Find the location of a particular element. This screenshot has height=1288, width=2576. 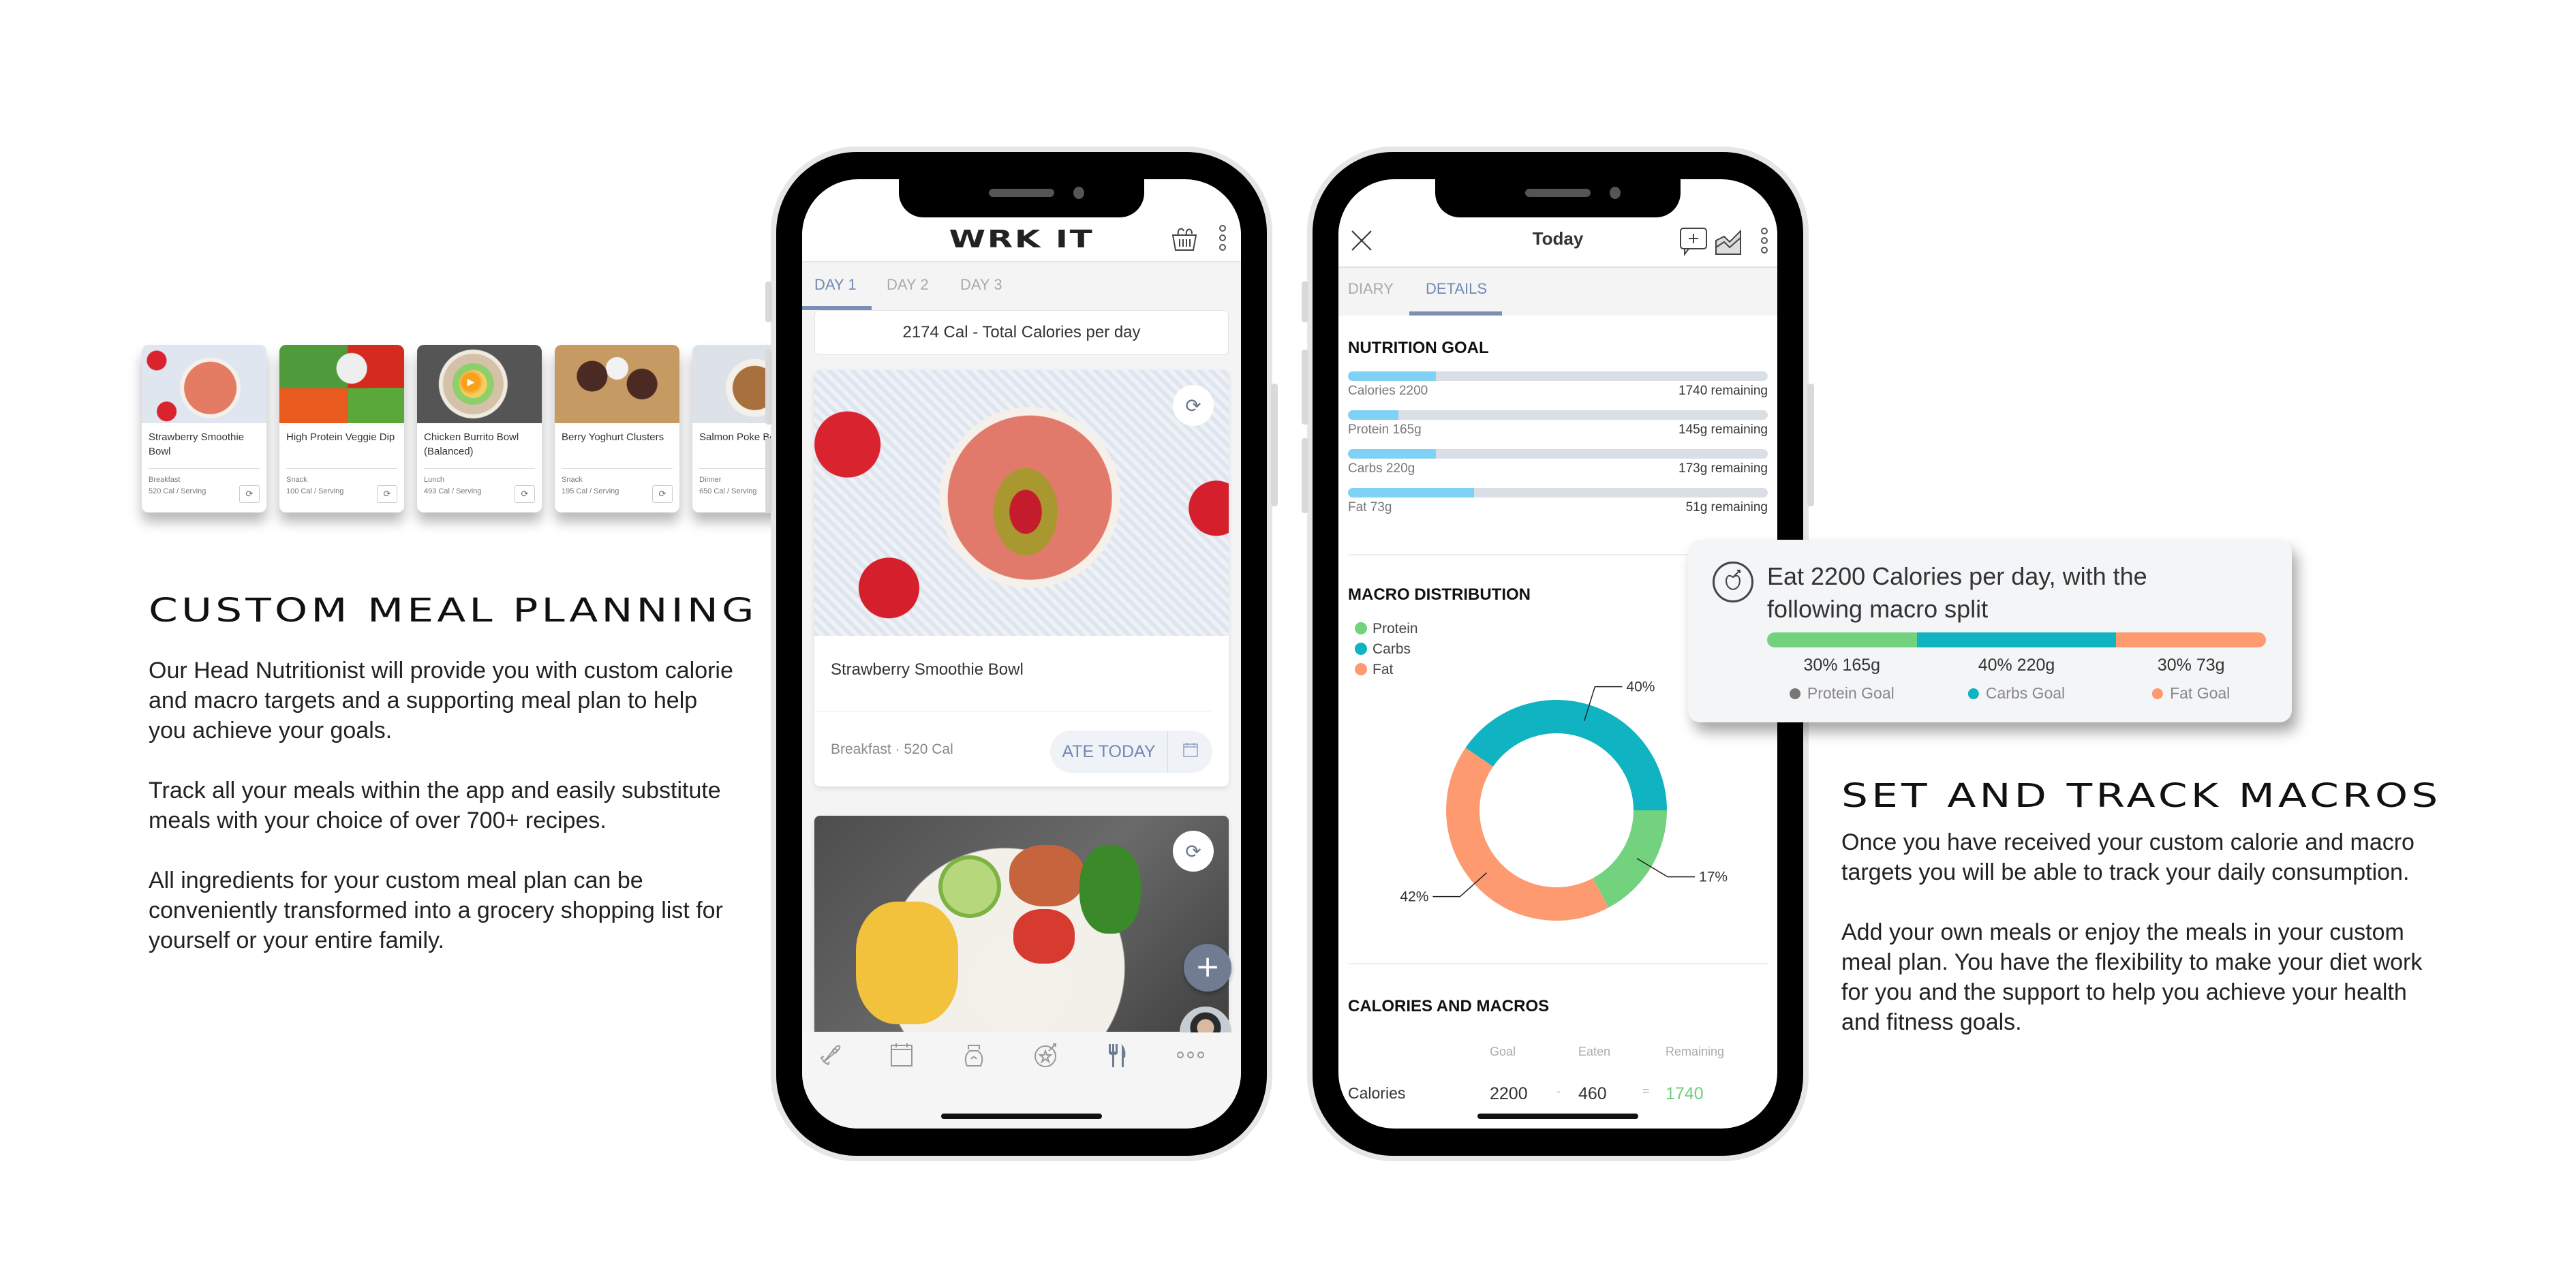

play-video-icon: ▶ is located at coordinates (471, 382).